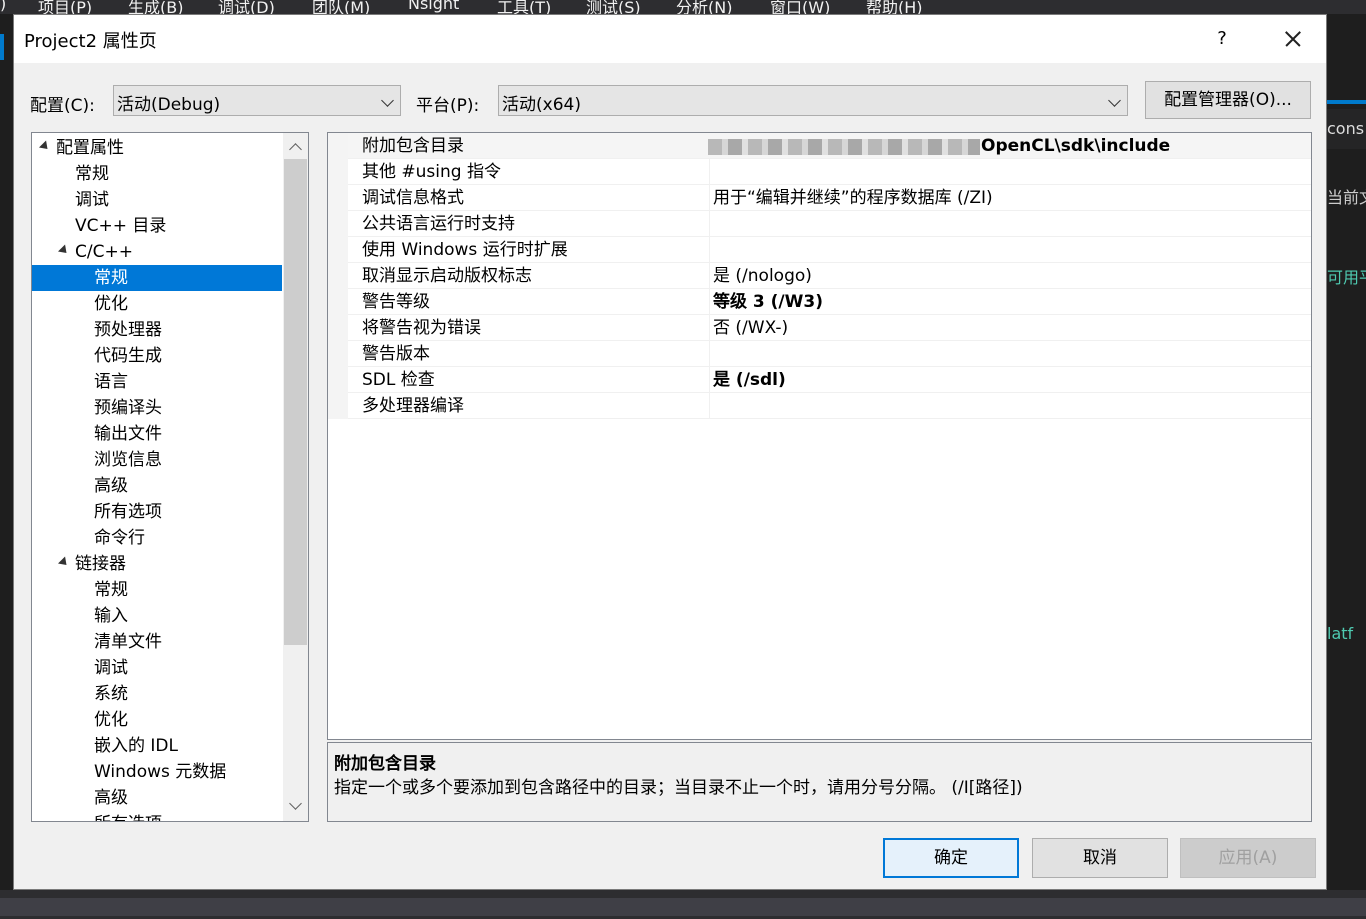 The width and height of the screenshot is (1366, 919). I want to click on config-select-value: 活动(Debug), so click(169, 105).